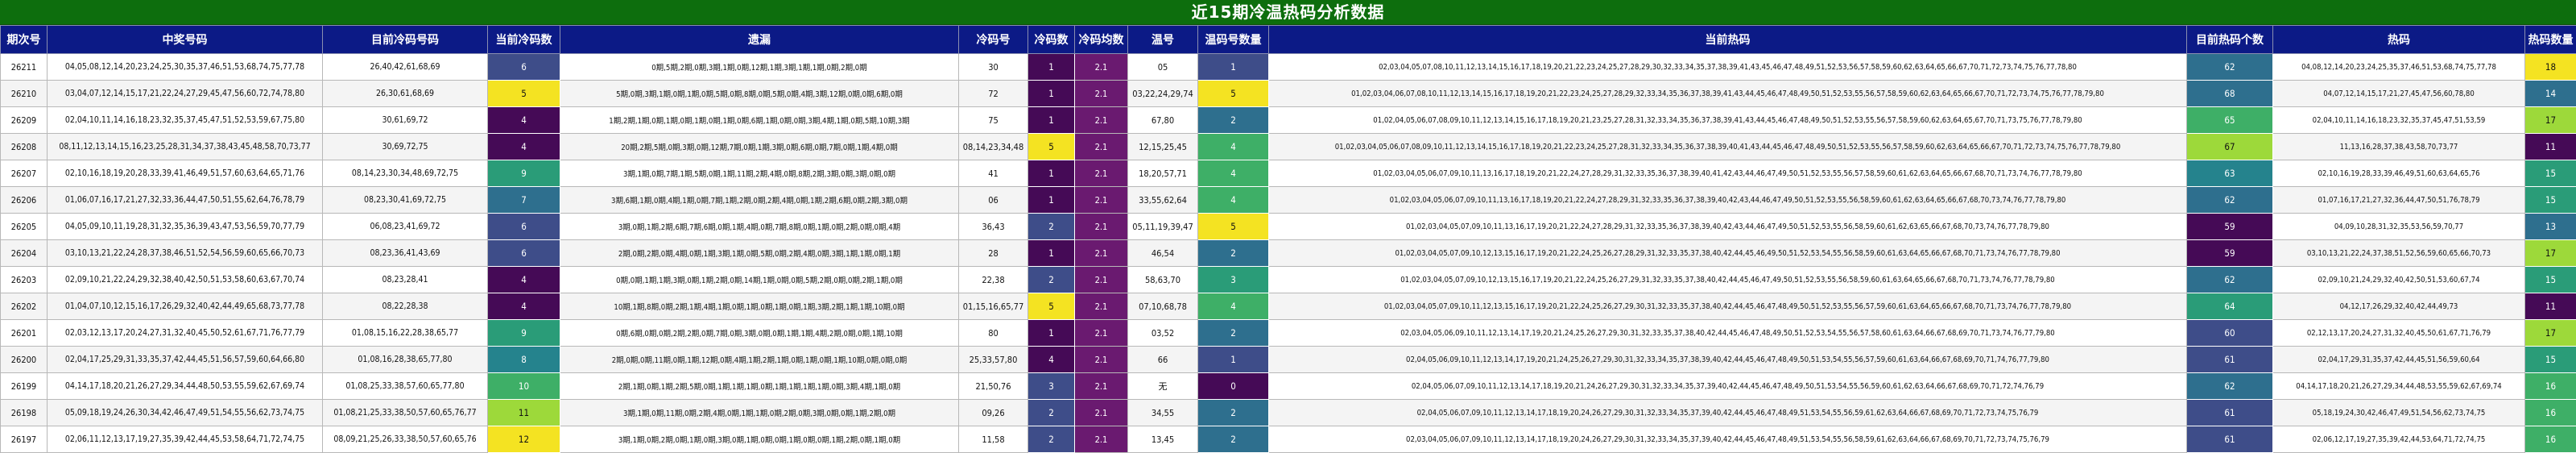  I want to click on cold-numbers-cell: 08,23,36,41,43,69, so click(405, 253).